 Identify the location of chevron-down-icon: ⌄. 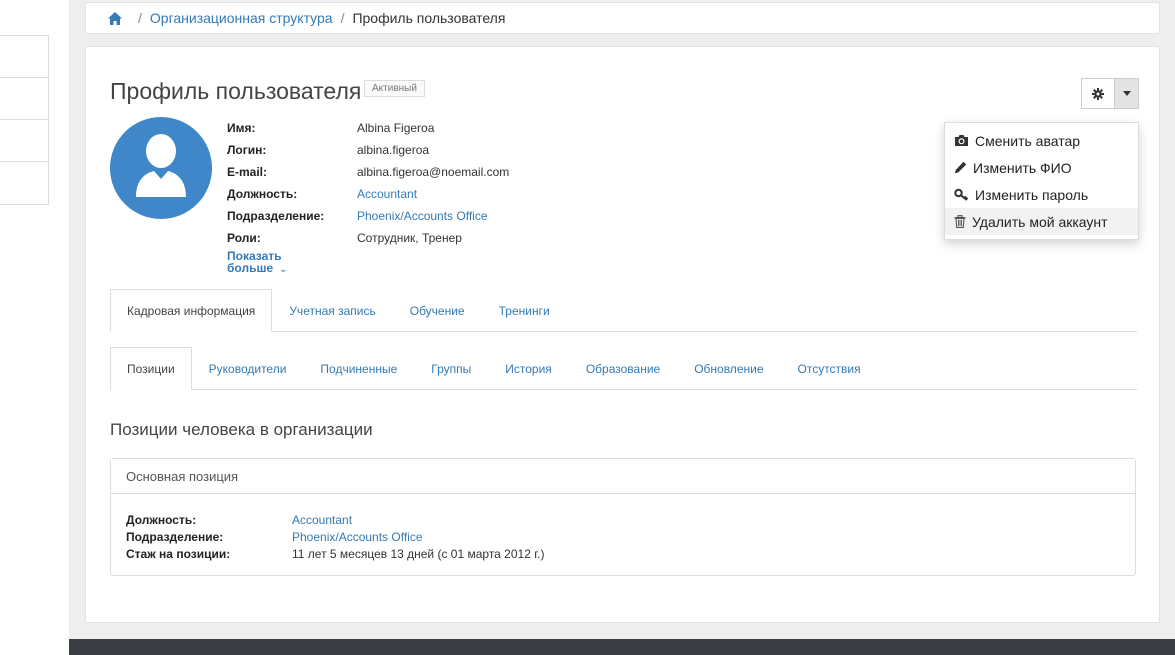
(283, 269).